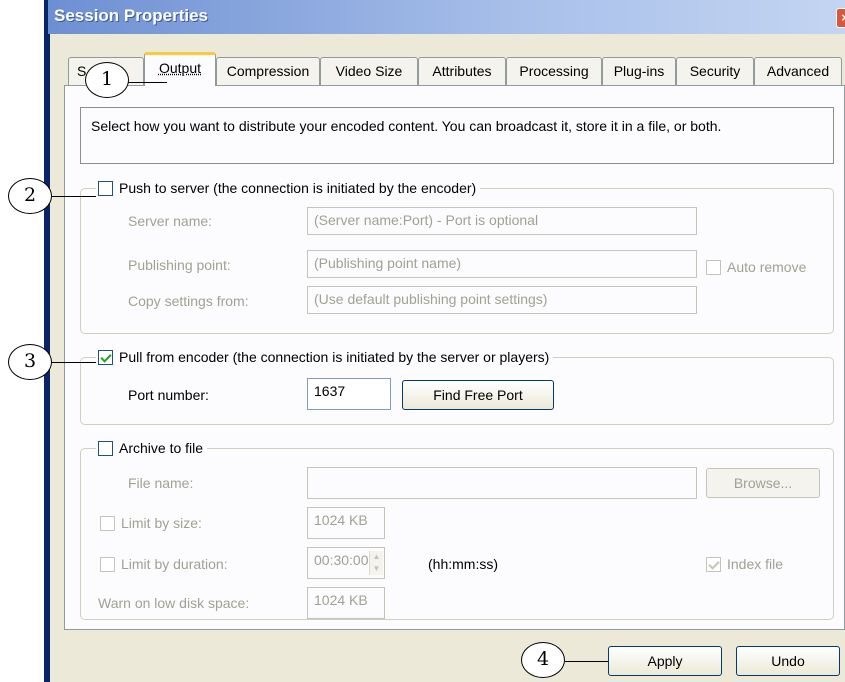 This screenshot has height=682, width=845. I want to click on tab-video-size-label: Video Size, so click(369, 71).